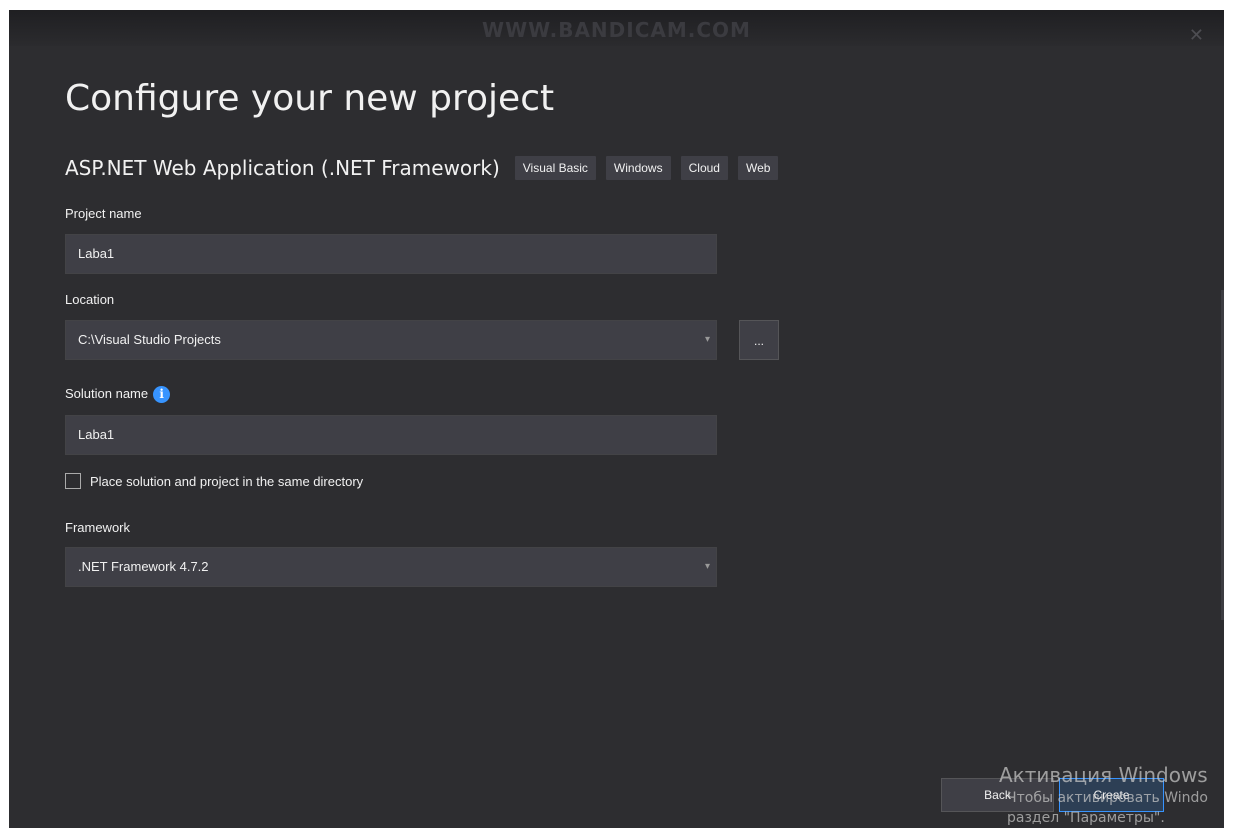 The height and width of the screenshot is (828, 1233). What do you see at coordinates (1222, 455) in the screenshot?
I see `right-edge-strip` at bounding box center [1222, 455].